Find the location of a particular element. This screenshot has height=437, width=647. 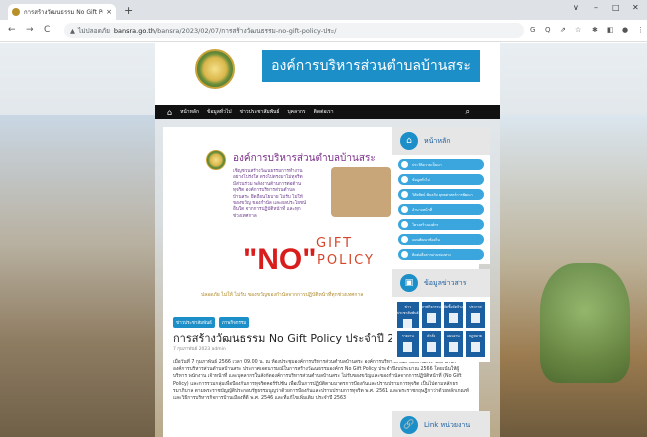

sidebar-link-structure: โครงสร้างองค์กร is located at coordinates (441, 224).